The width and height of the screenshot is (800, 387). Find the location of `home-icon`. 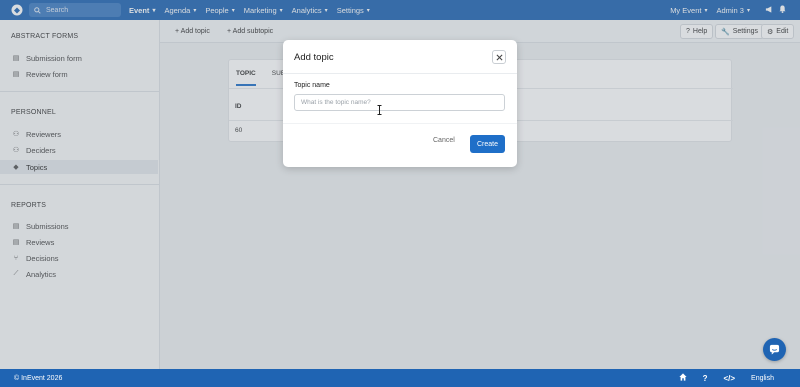

home-icon is located at coordinates (682, 378).